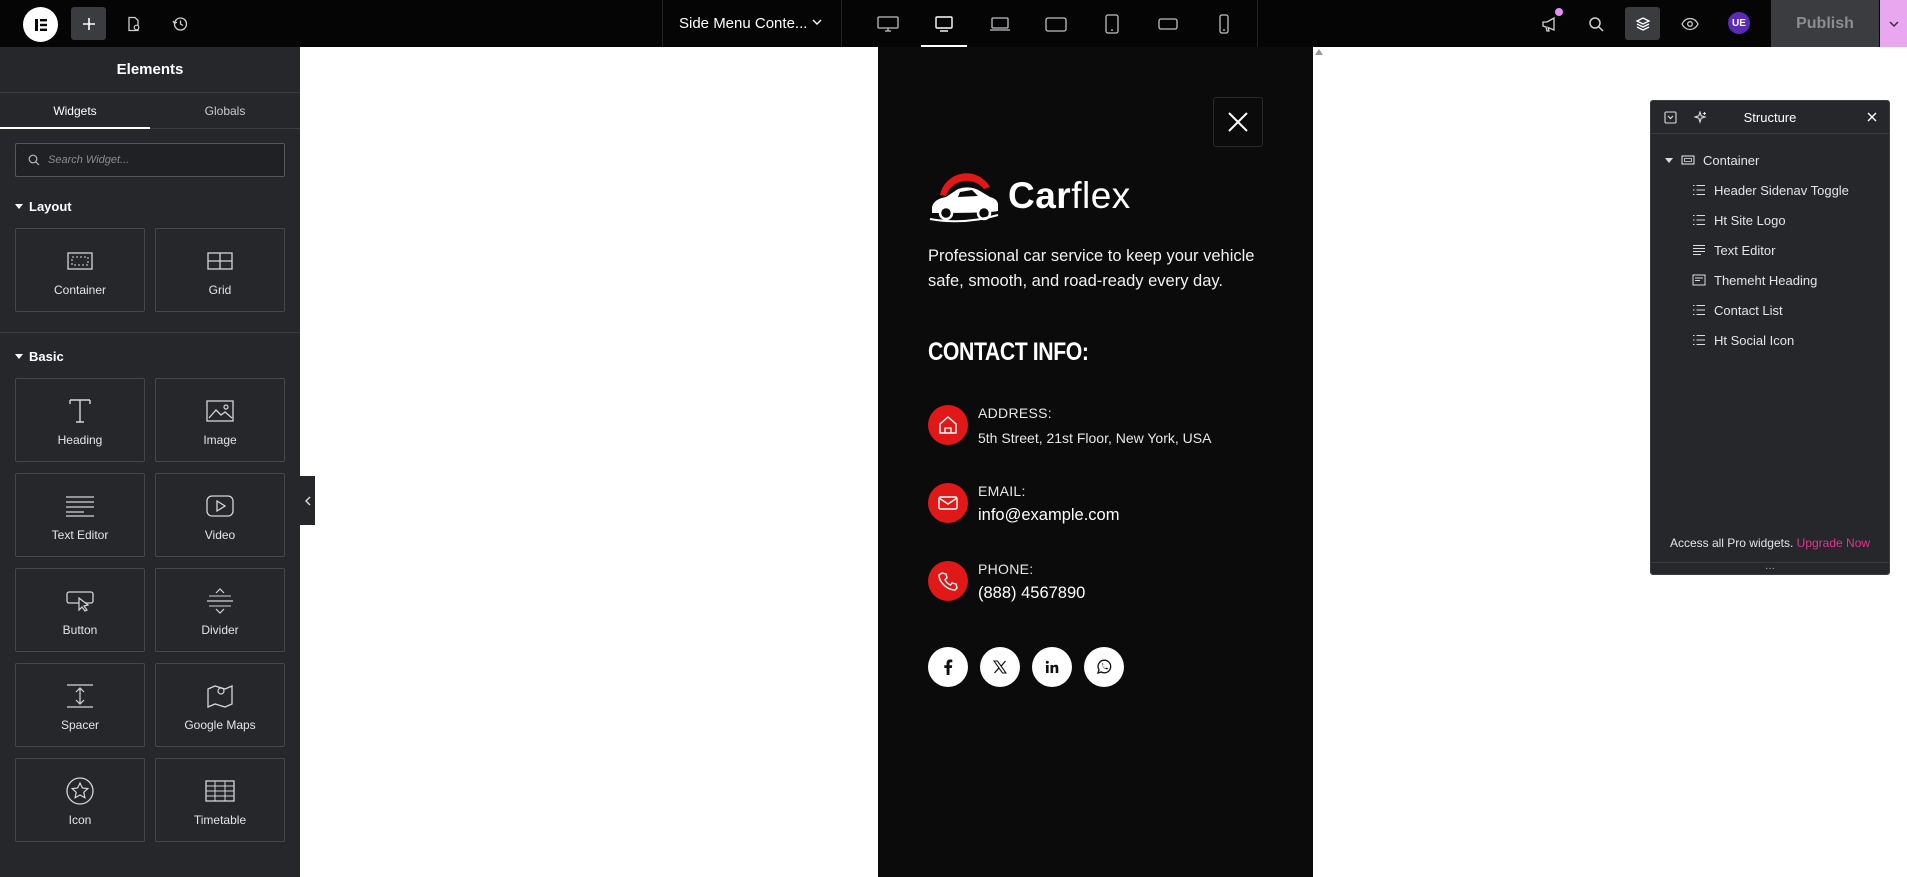 This screenshot has width=1907, height=877. I want to click on contact-value: 5th Street, 21st Floor, New York, USA, so click(1095, 438).